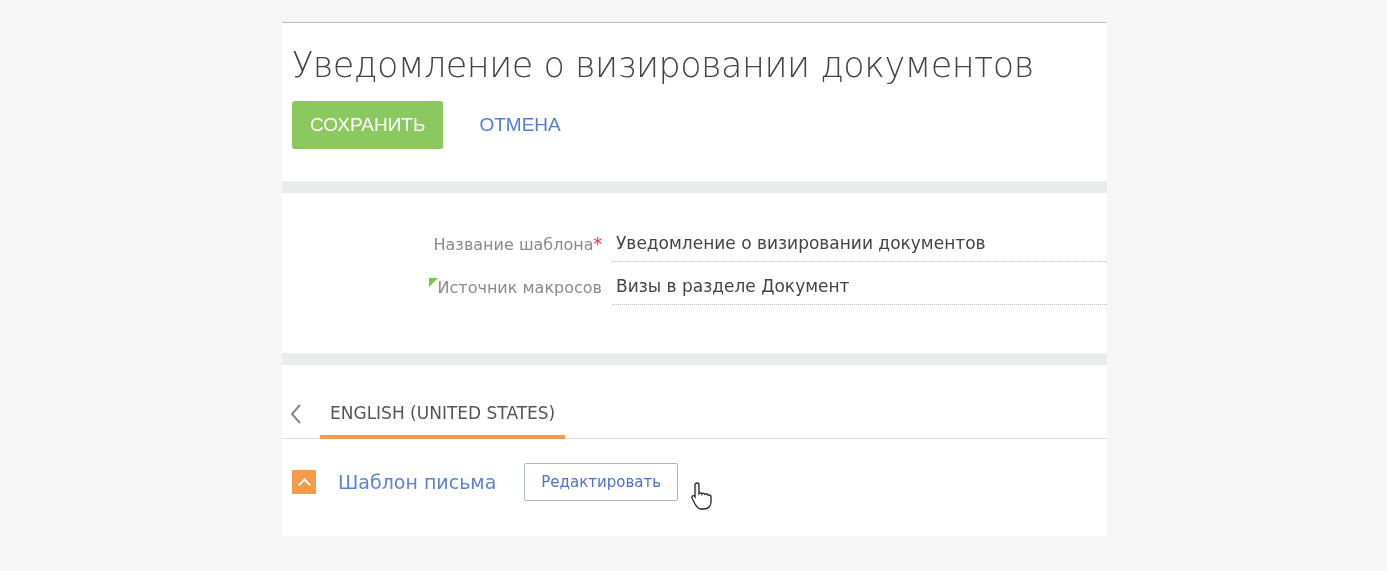 The image size is (1387, 571). Describe the element at coordinates (601, 482) in the screenshot. I see `edit-button: Редактировать` at that location.